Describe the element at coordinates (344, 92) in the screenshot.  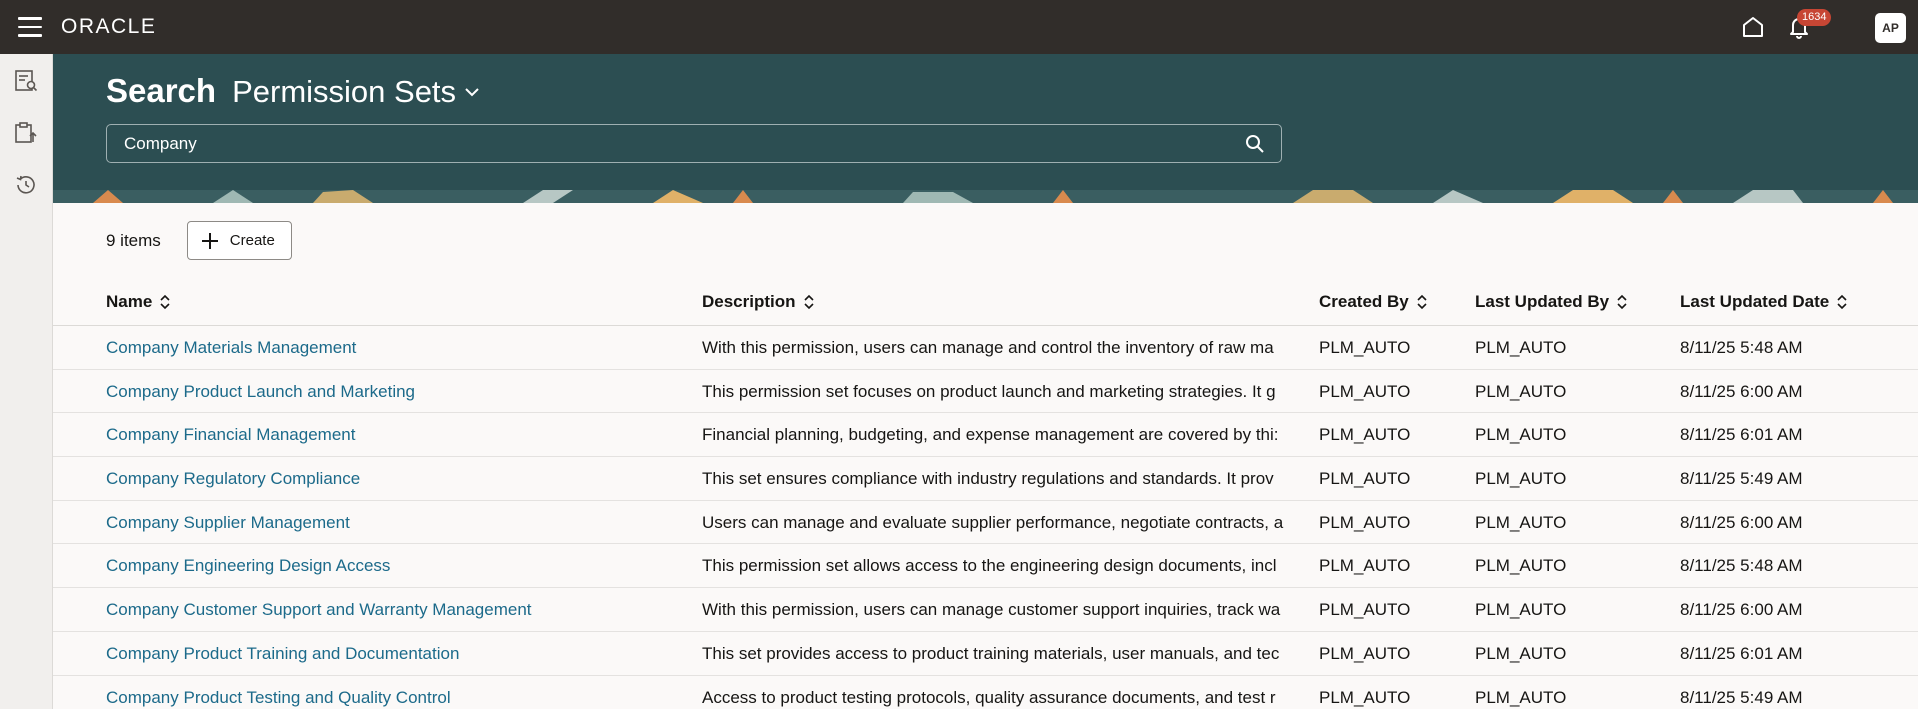
I see `object-selector: Permission Sets` at that location.